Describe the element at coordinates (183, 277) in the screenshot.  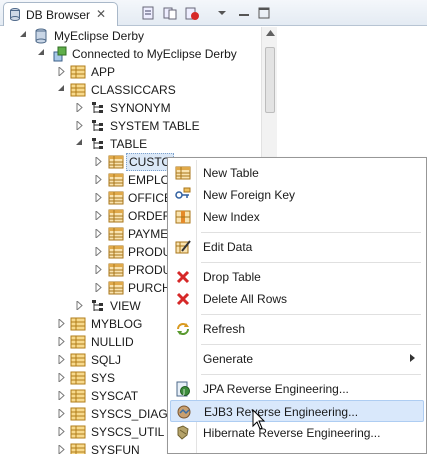
I see `drop-icon` at that location.